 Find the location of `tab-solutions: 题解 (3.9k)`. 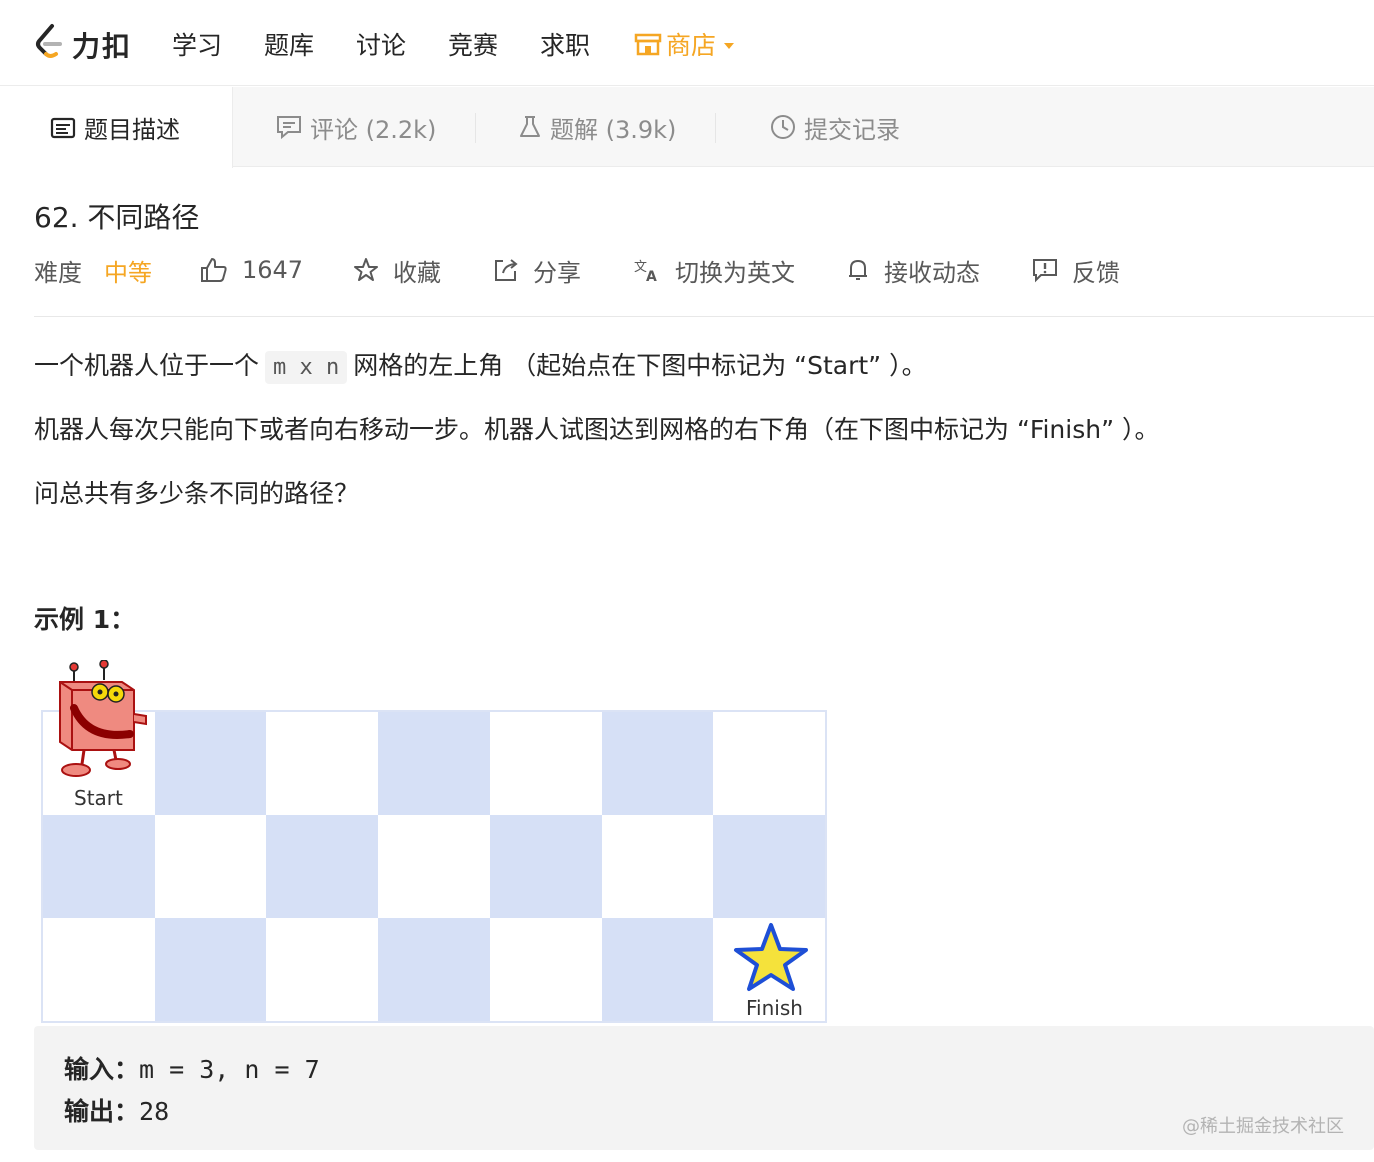

tab-solutions: 题解 (3.9k) is located at coordinates (597, 127).